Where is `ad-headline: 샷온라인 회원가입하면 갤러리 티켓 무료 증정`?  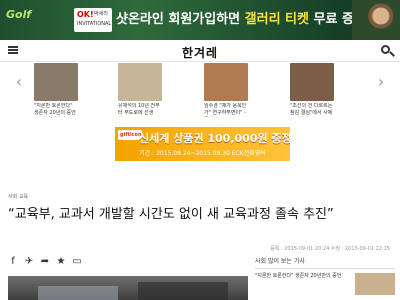
ad-headline: 샷온라인 회원가입하면 갤러리 티켓 무료 증정 is located at coordinates (241, 19).